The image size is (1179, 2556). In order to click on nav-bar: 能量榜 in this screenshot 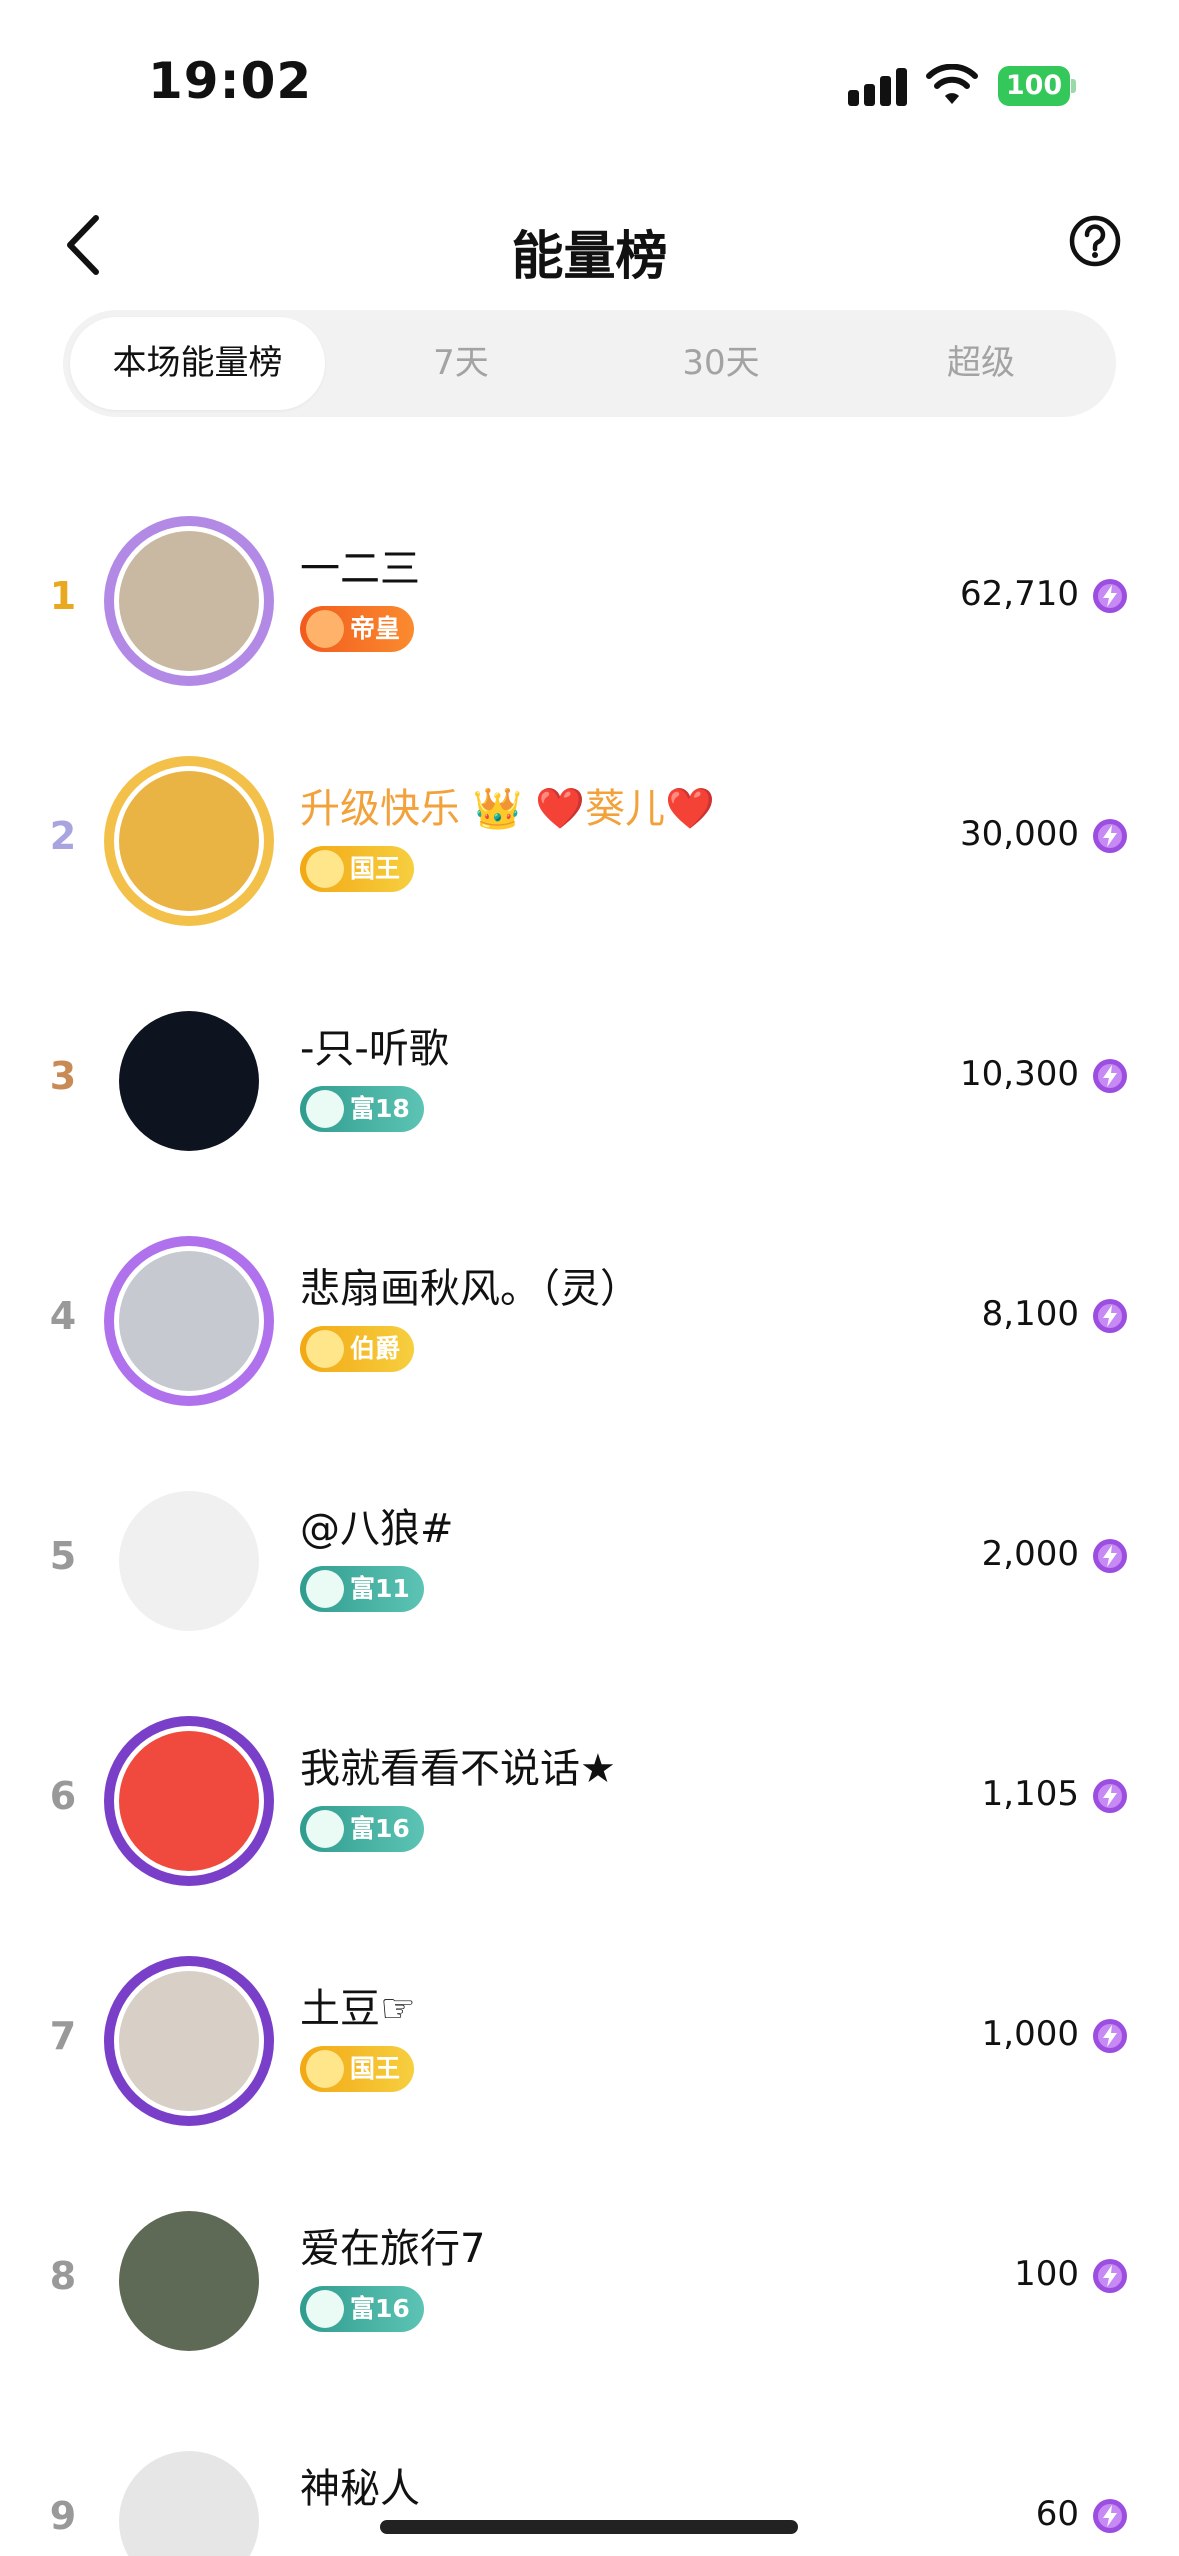, I will do `click(589, 245)`.